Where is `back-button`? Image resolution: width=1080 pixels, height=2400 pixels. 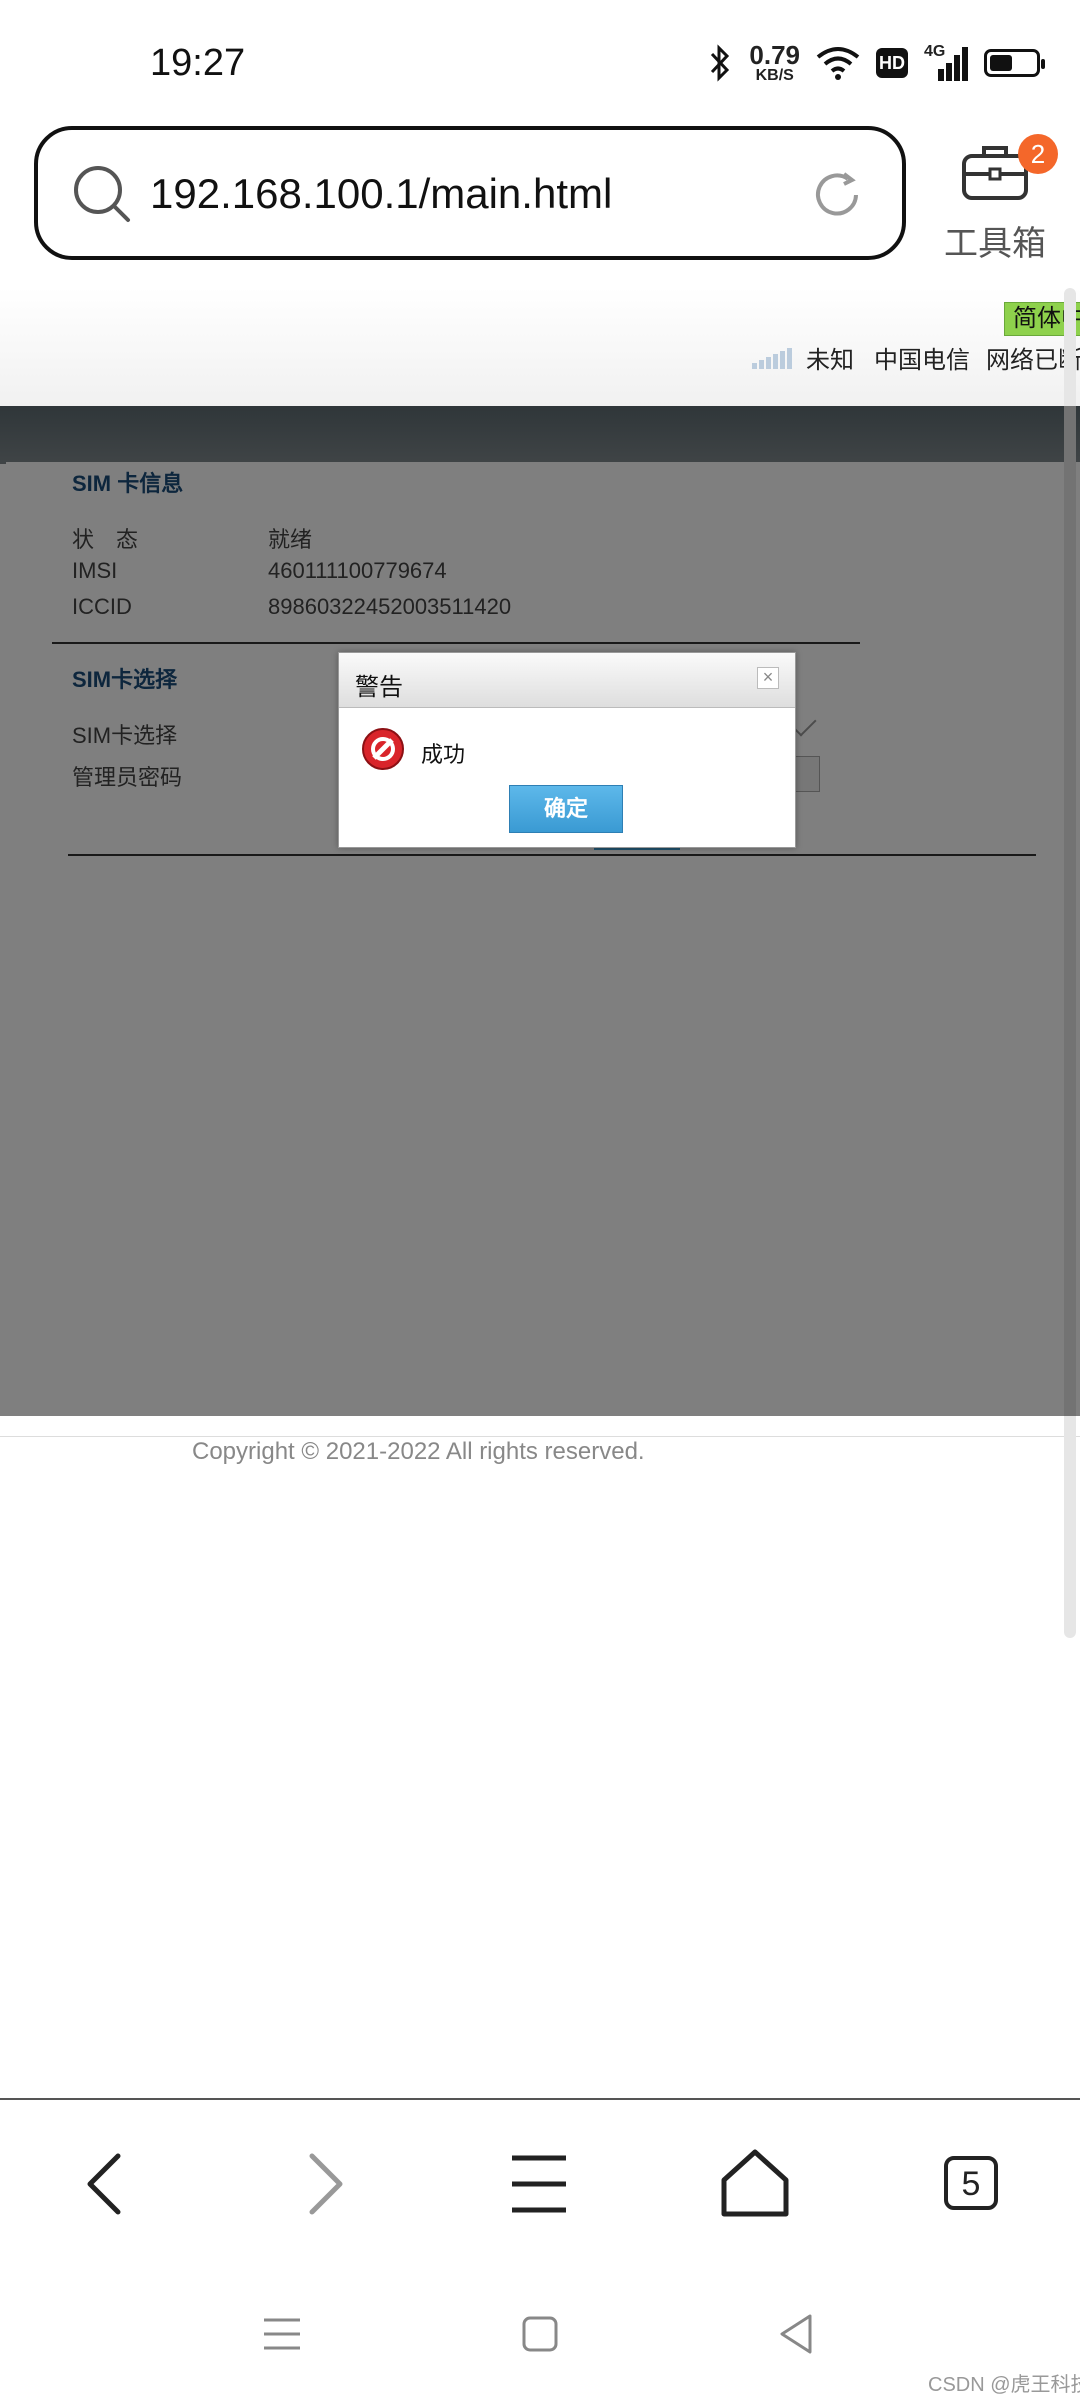
back-button is located at coordinates (107, 2184).